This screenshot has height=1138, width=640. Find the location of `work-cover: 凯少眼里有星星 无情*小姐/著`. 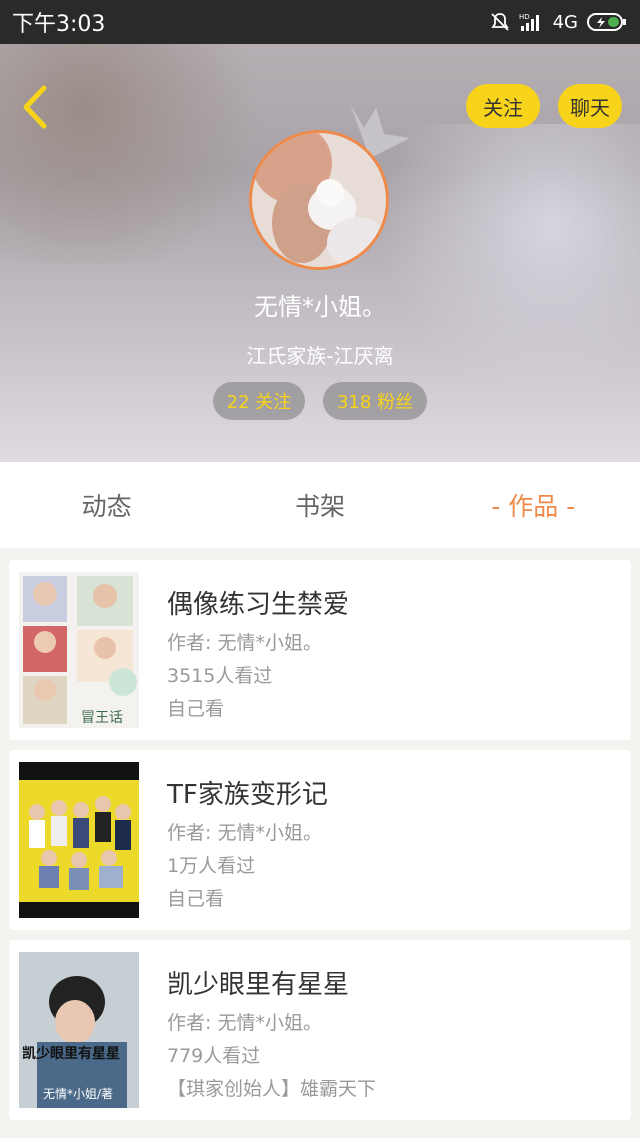

work-cover: 凯少眼里有星星 无情*小姐/著 is located at coordinates (79, 1030).